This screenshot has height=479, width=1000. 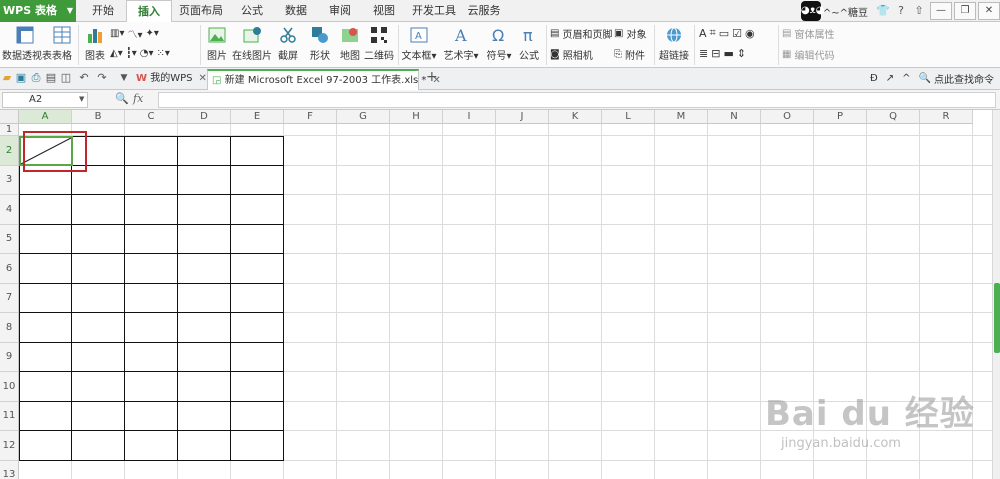 What do you see at coordinates (484, 11) in the screenshot?
I see `menu-cloud: 云服务` at bounding box center [484, 11].